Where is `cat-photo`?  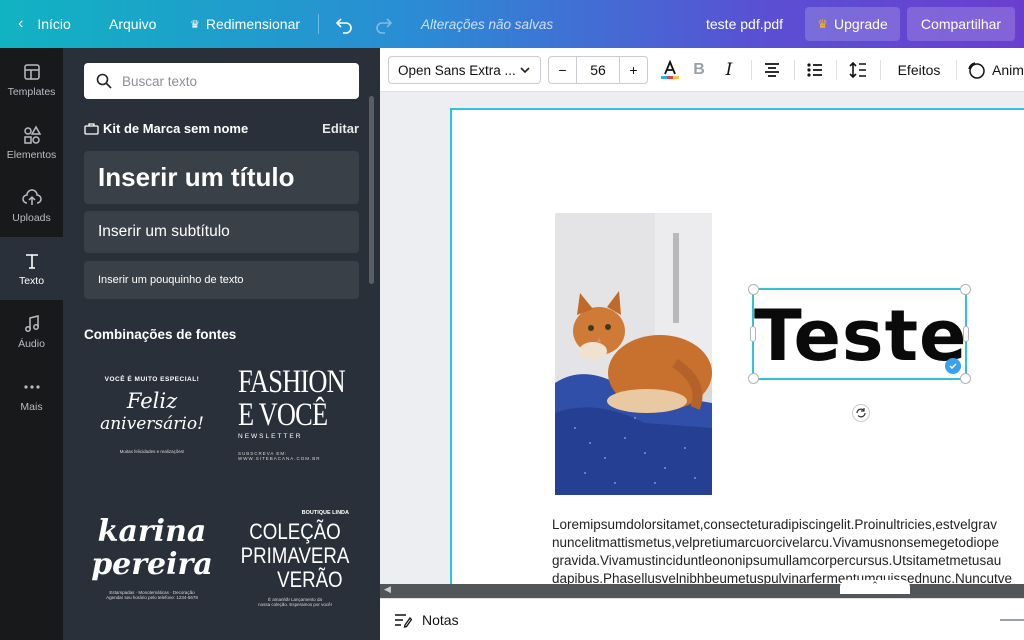 cat-photo is located at coordinates (633, 354).